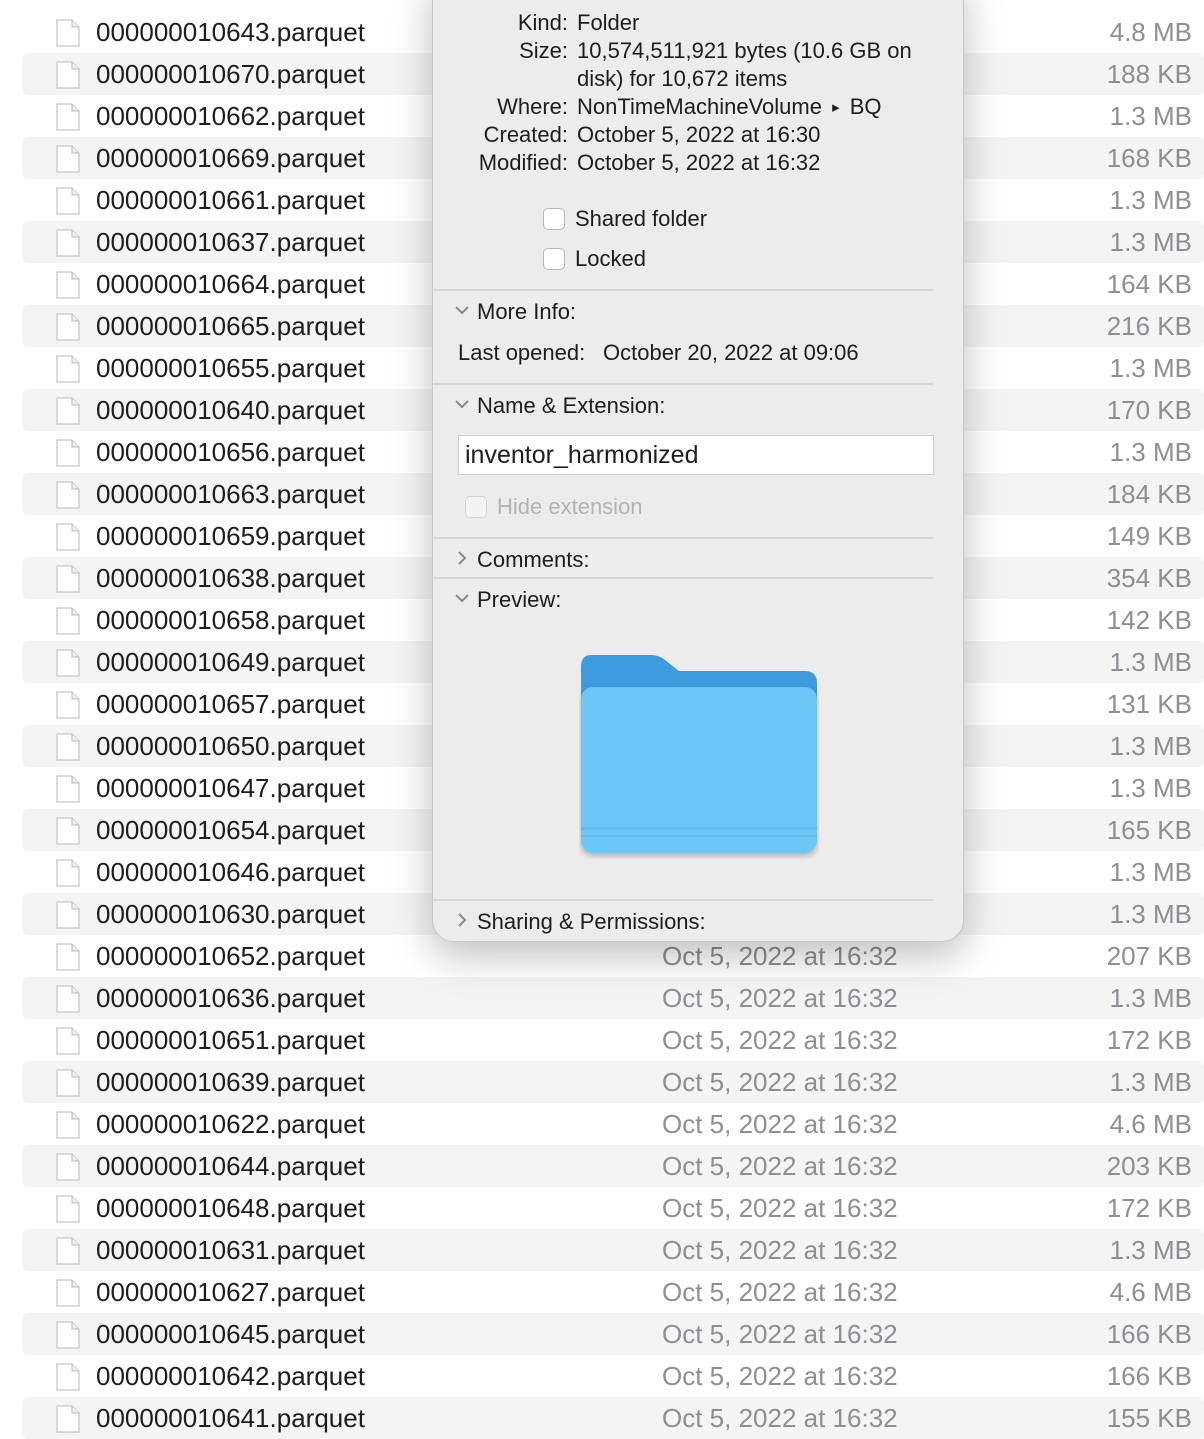 The width and height of the screenshot is (1204, 1439). Describe the element at coordinates (1149, 536) in the screenshot. I see `file-size: 149 KB` at that location.